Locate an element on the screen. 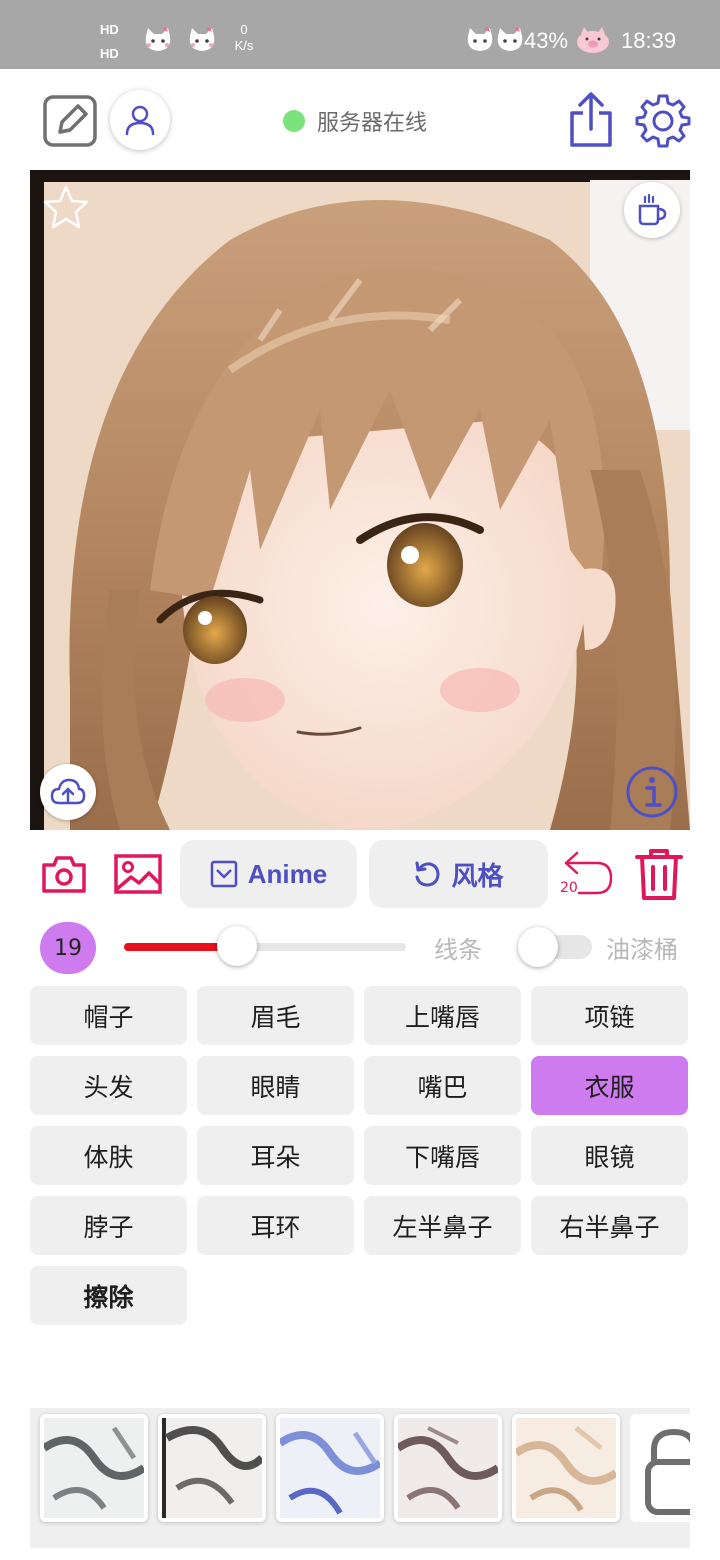 The height and width of the screenshot is (1560, 720). model-selector: Anime is located at coordinates (268, 874).